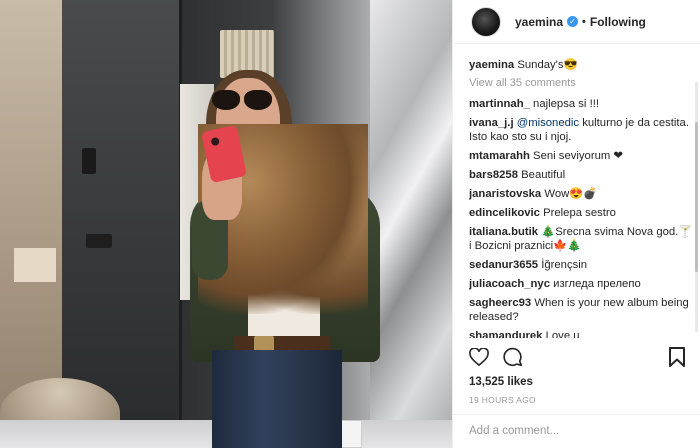 The height and width of the screenshot is (448, 700). Describe the element at coordinates (504, 213) in the screenshot. I see `comment-username: edincelikovic` at that location.